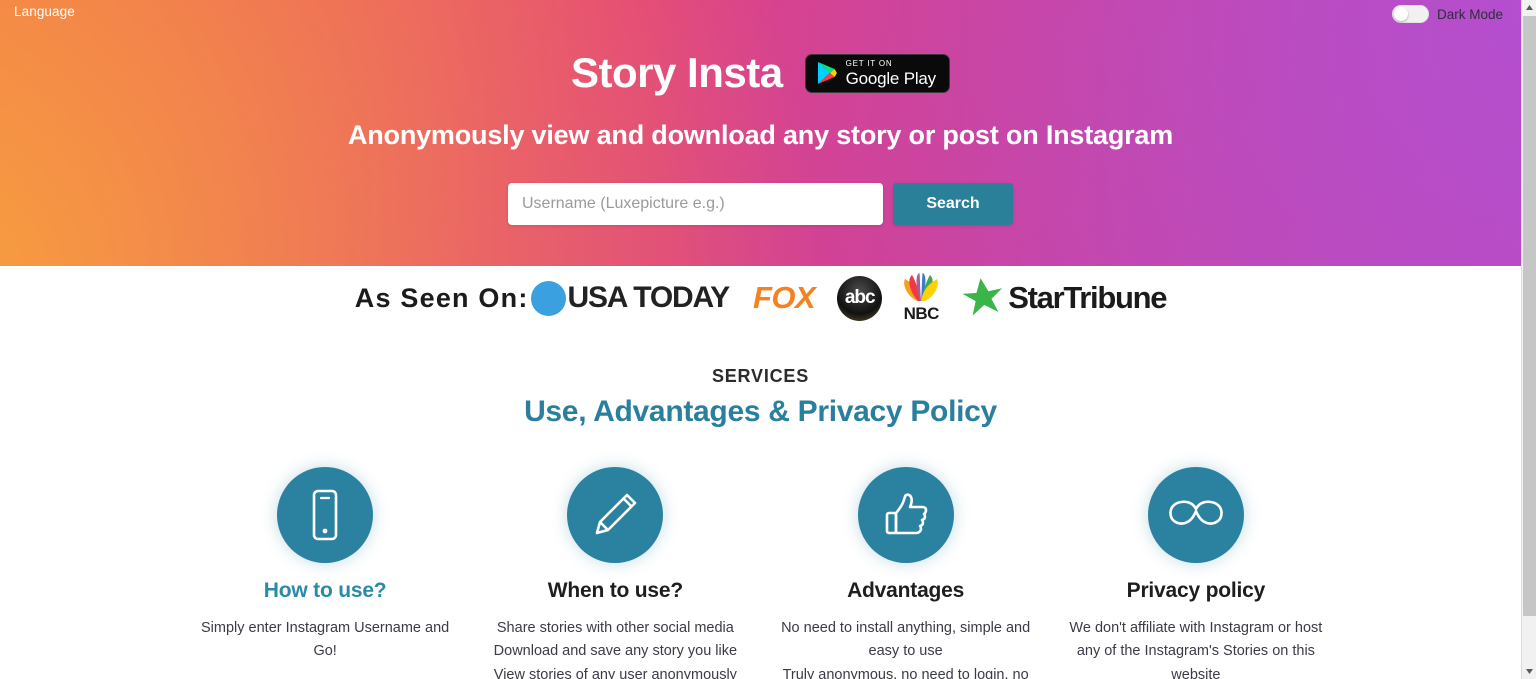 The height and width of the screenshot is (679, 1536). I want to click on nbc-logo: NBC, so click(921, 298).